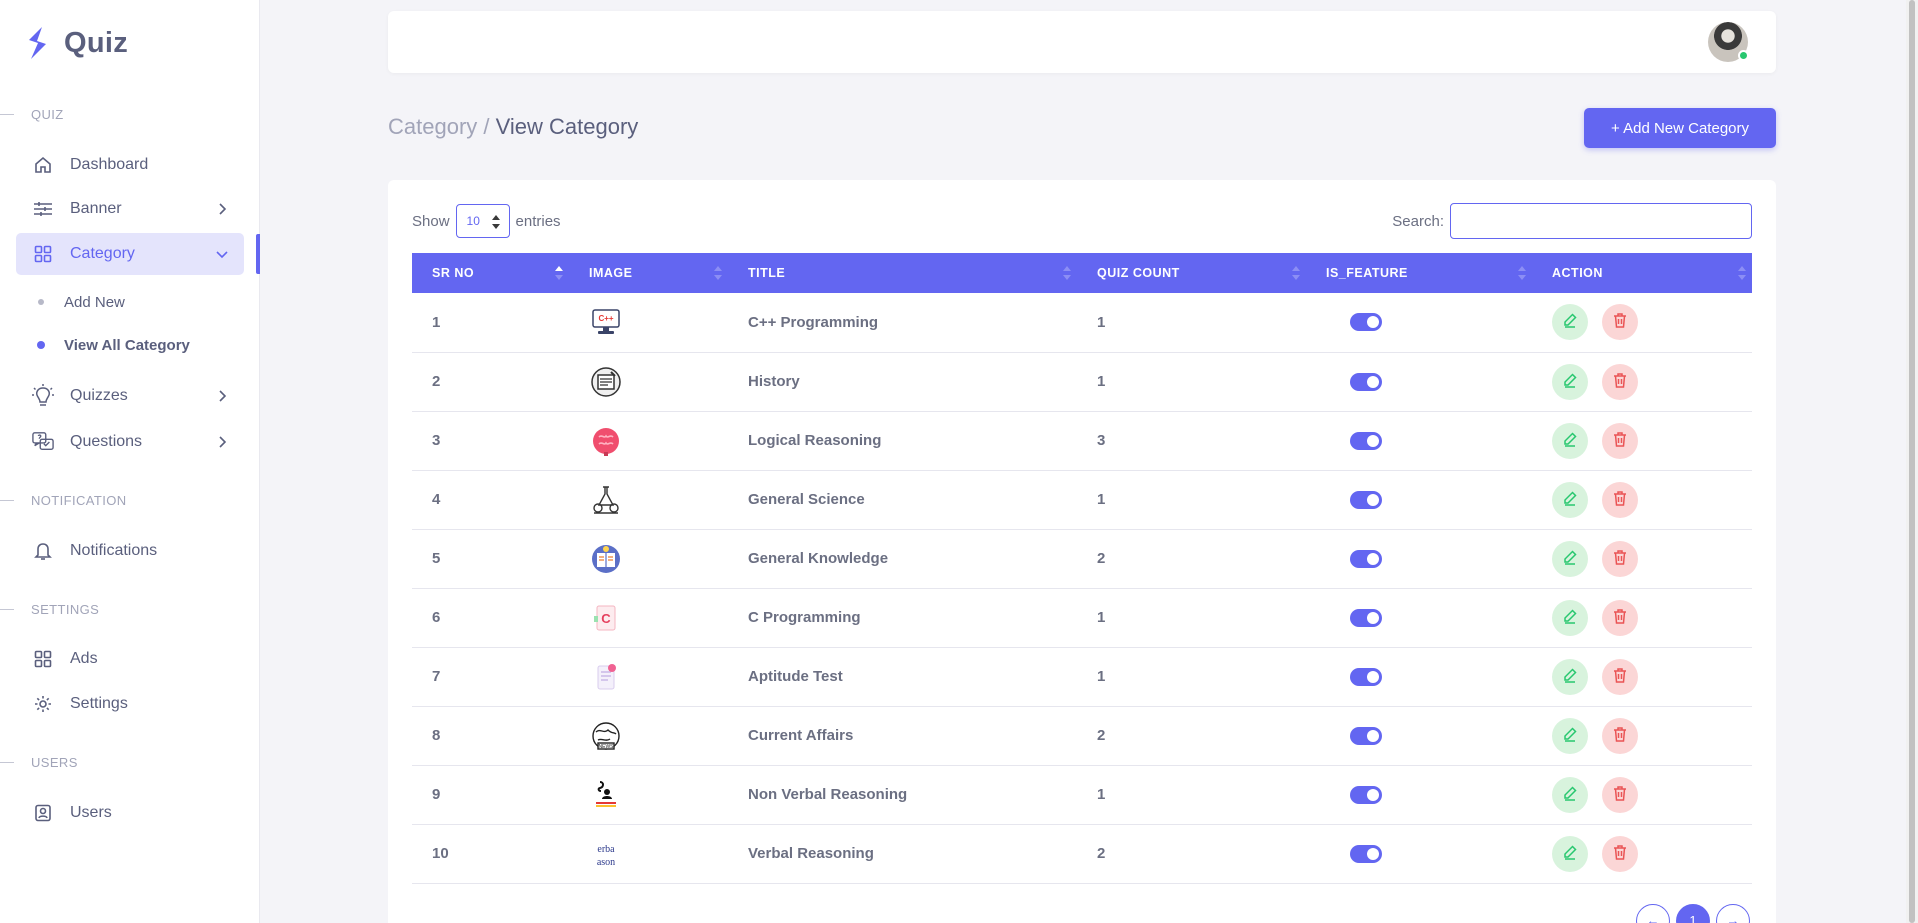  What do you see at coordinates (828, 794) in the screenshot?
I see `title-cell: Non Verbal Reasoning` at bounding box center [828, 794].